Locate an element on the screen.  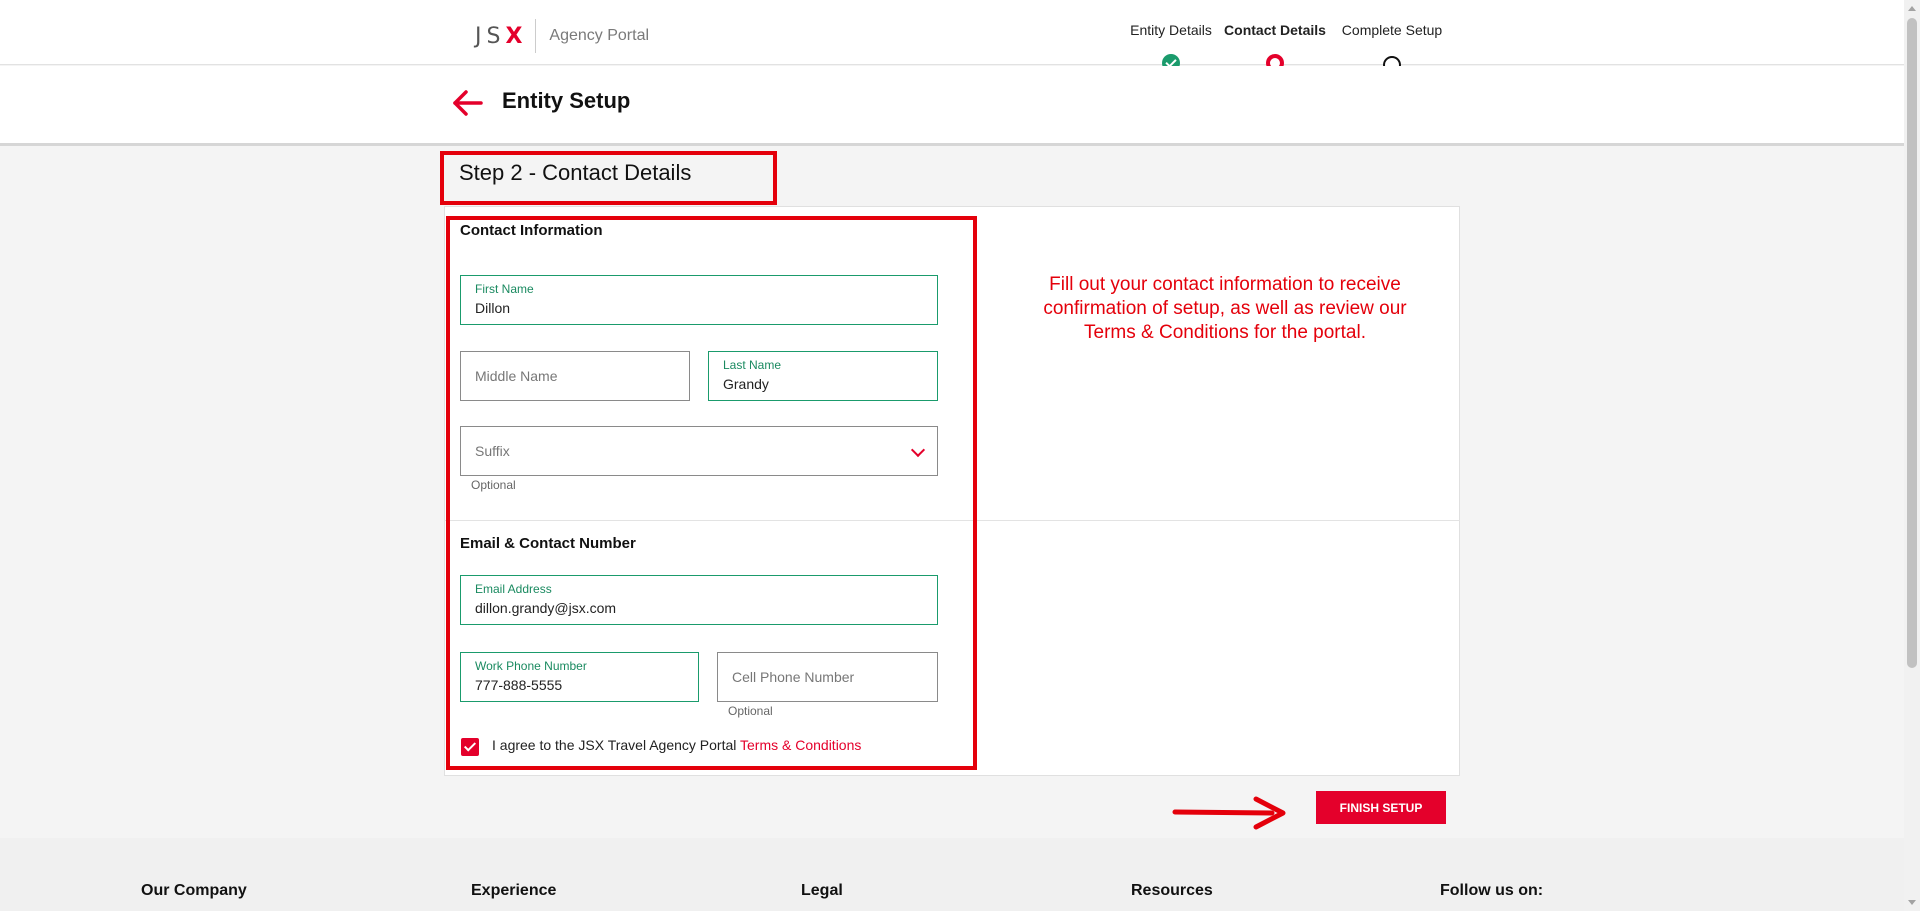
email-contact-heading: Email & Contact Number is located at coordinates (548, 543).